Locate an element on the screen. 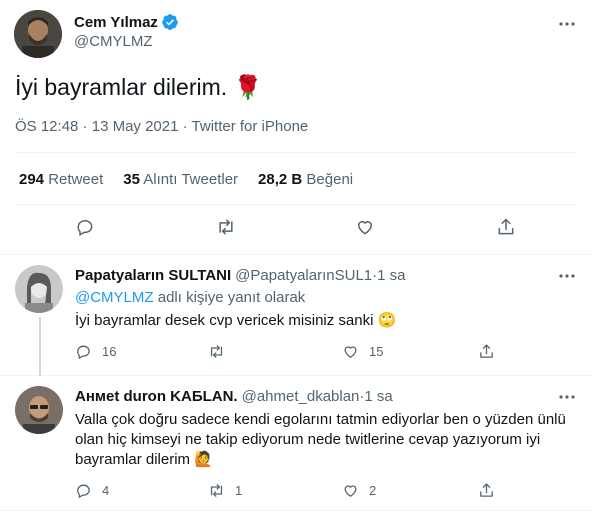 This screenshot has width=592, height=524. reply-author-handle: @ahmet_dkablan is located at coordinates (301, 396).